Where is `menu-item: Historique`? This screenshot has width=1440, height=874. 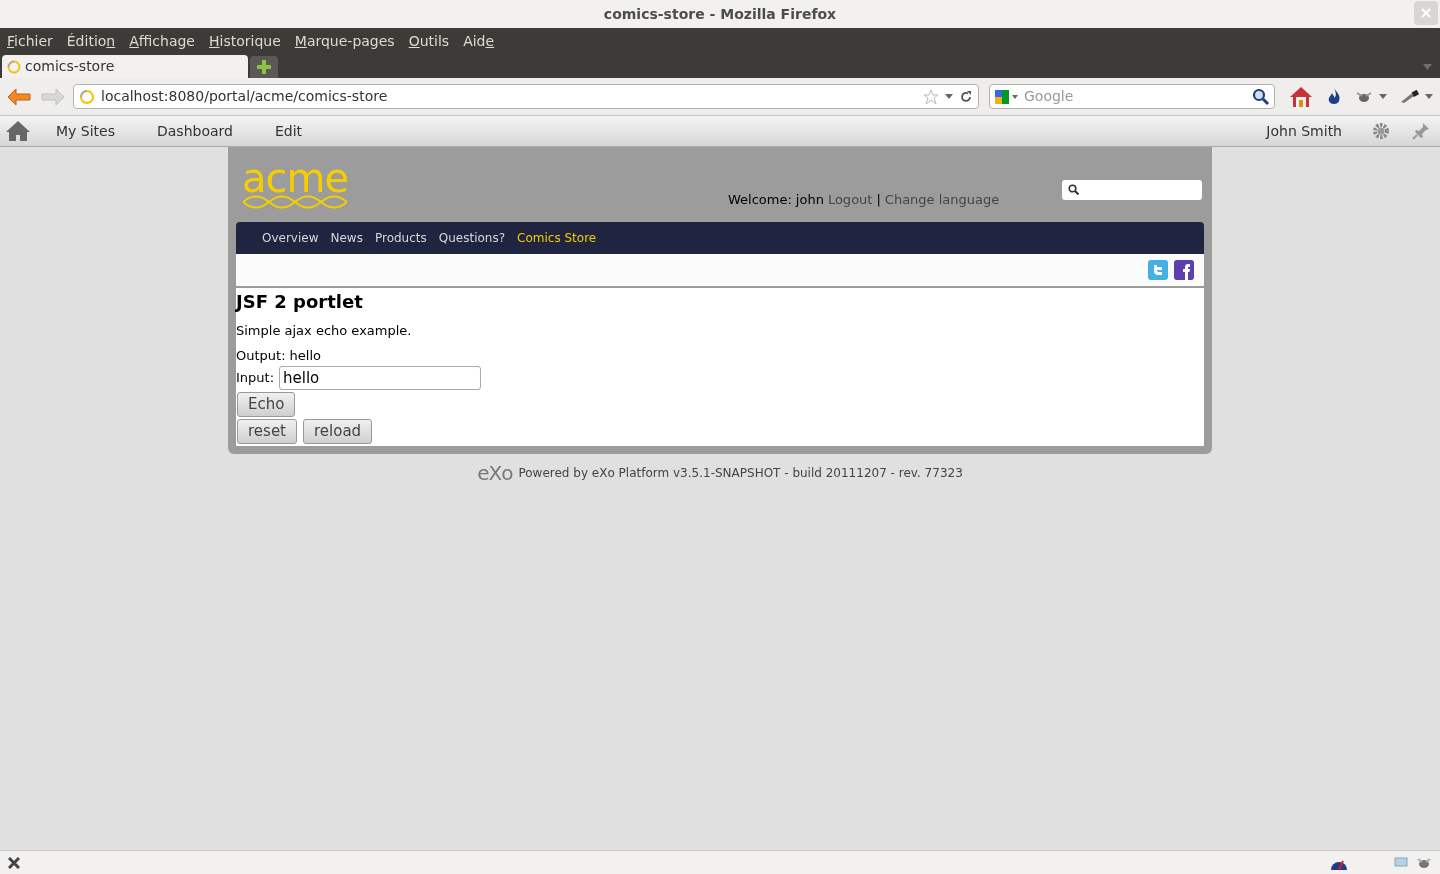 menu-item: Historique is located at coordinates (245, 41).